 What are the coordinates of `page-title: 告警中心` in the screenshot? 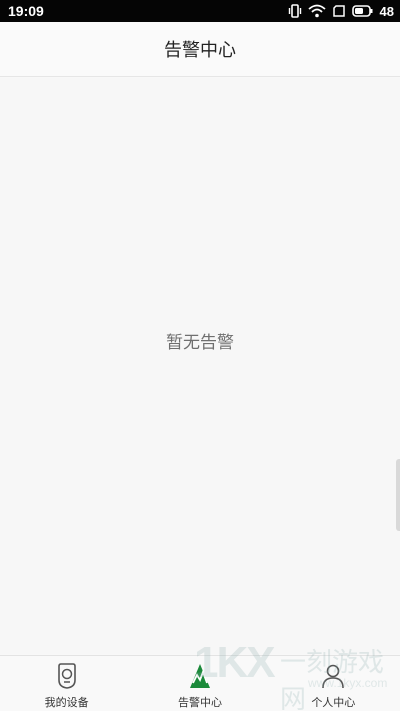 It's located at (200, 50).